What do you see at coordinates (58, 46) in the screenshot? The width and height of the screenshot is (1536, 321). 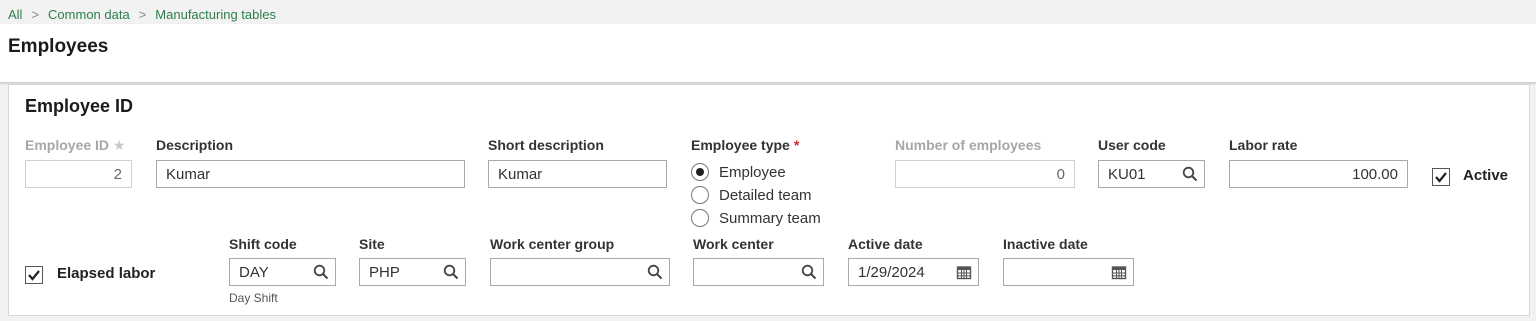 I see `page-title: Employees` at bounding box center [58, 46].